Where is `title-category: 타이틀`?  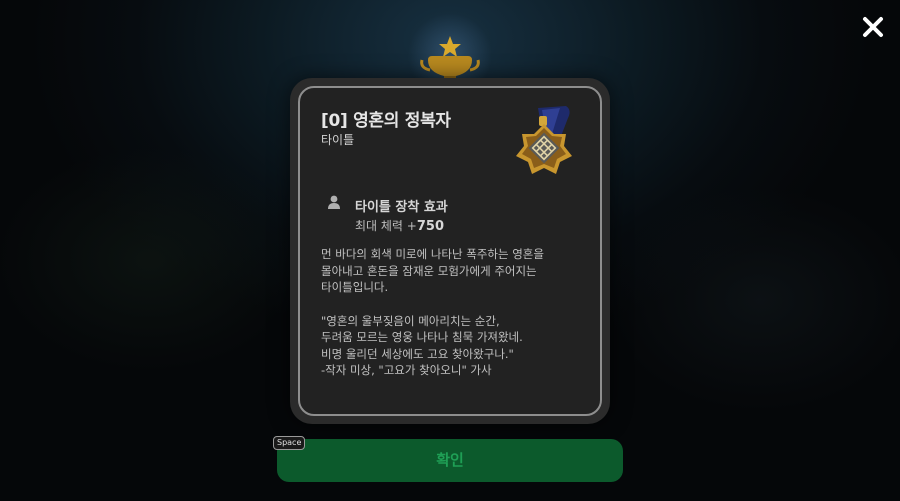
title-category: 타이틀 is located at coordinates (338, 140).